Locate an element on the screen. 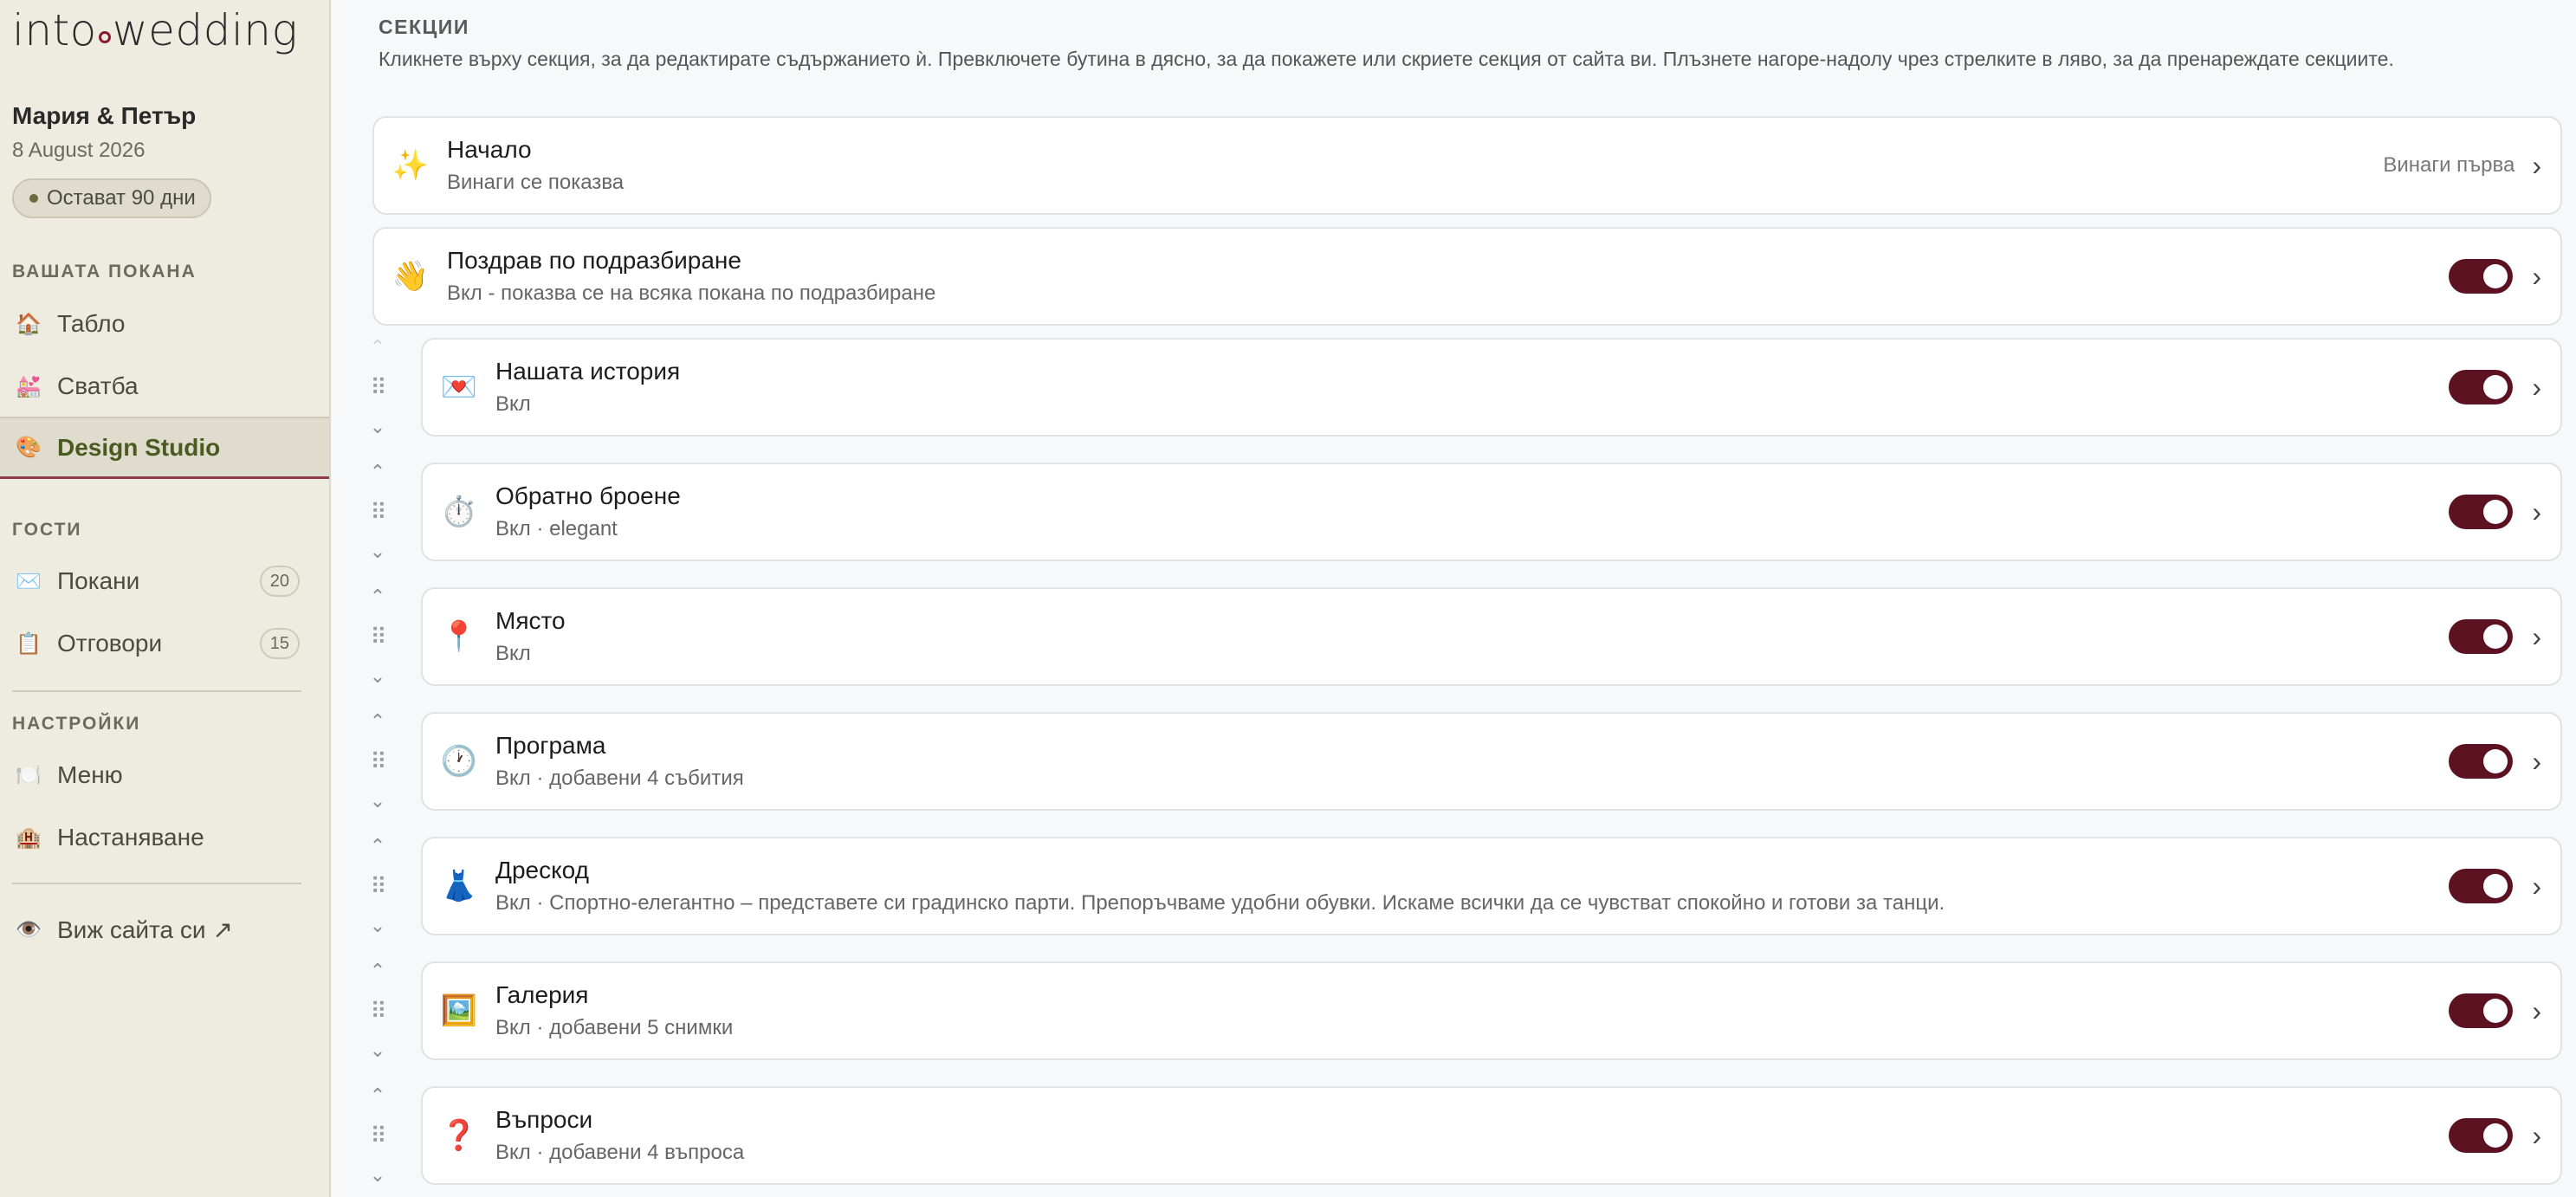 This screenshot has width=2576, height=1197. sidebar-item-dashboard: 🏠 Табло is located at coordinates (164, 324).